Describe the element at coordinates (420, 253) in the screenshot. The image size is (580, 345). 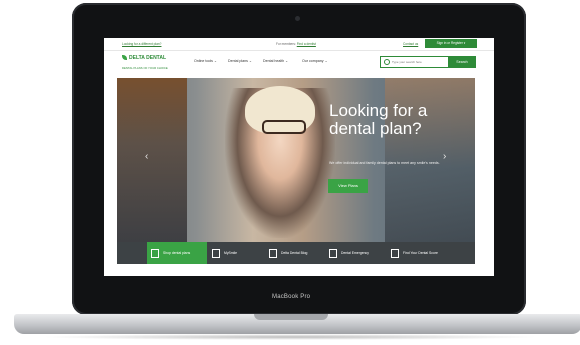
I see `quick-link-label: Find Your Dental Score` at that location.